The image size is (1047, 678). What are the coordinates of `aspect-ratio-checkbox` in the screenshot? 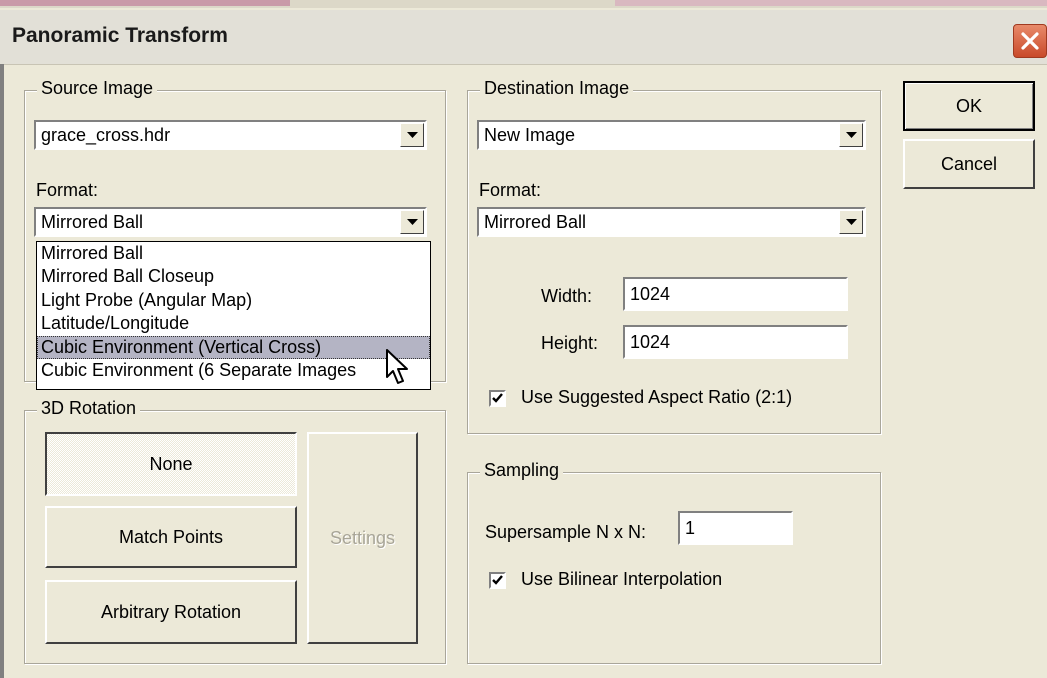 It's located at (497, 398).